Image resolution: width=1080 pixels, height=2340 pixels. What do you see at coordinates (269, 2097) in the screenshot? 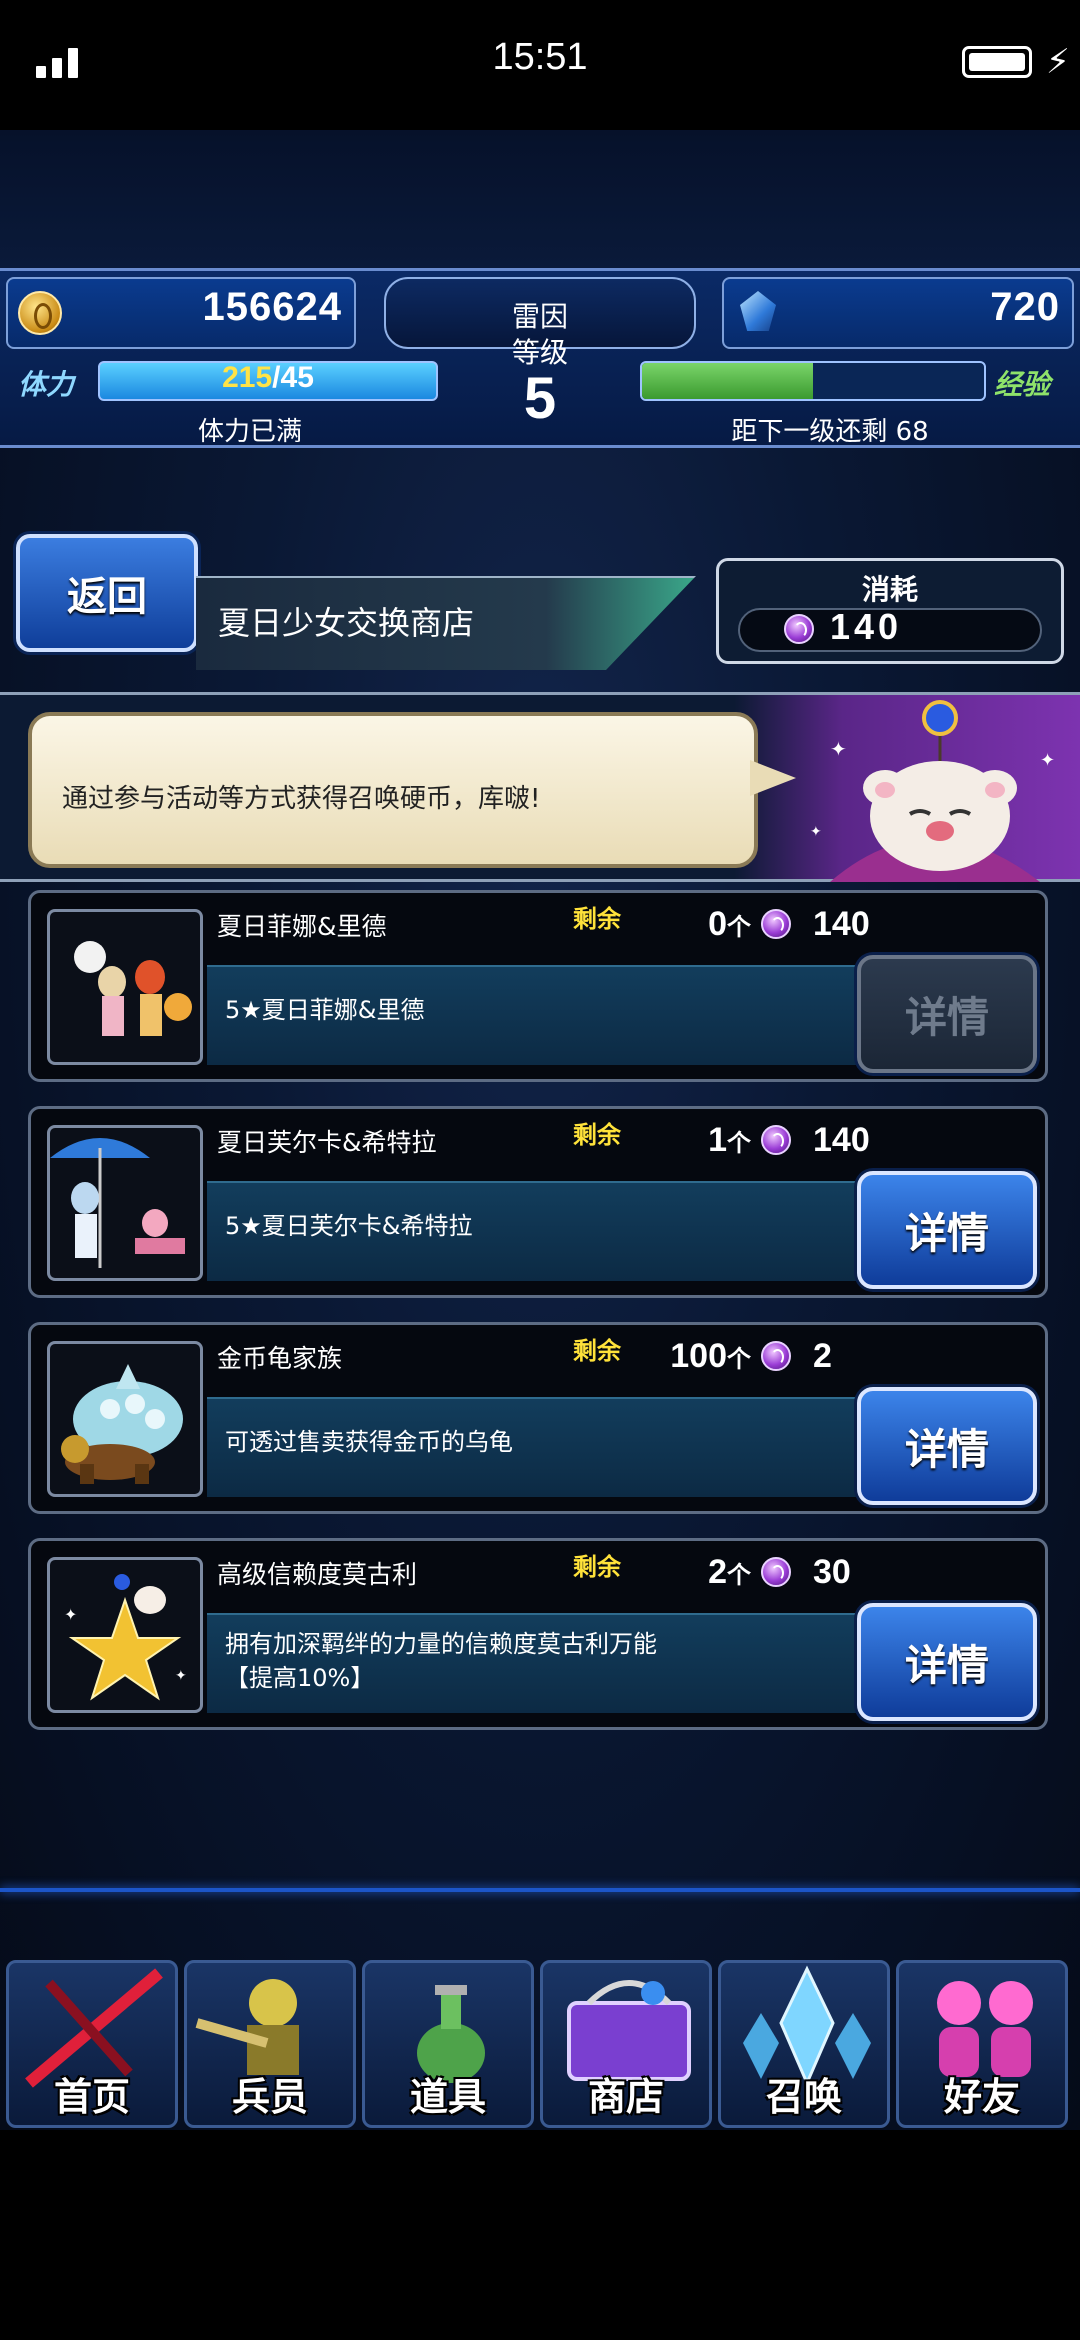
I see `nav-label: 兵员` at bounding box center [269, 2097].